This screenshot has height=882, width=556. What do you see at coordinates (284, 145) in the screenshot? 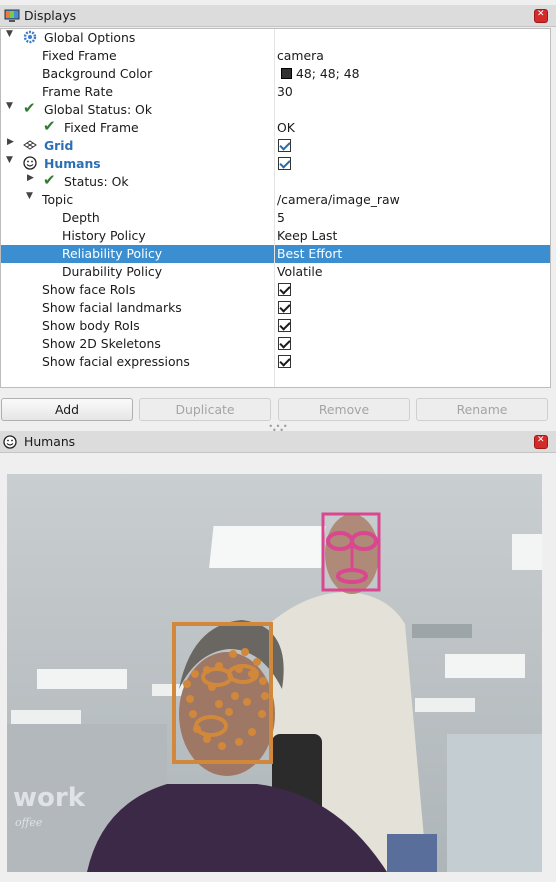
I see `grid-enabled-checkbox` at bounding box center [284, 145].